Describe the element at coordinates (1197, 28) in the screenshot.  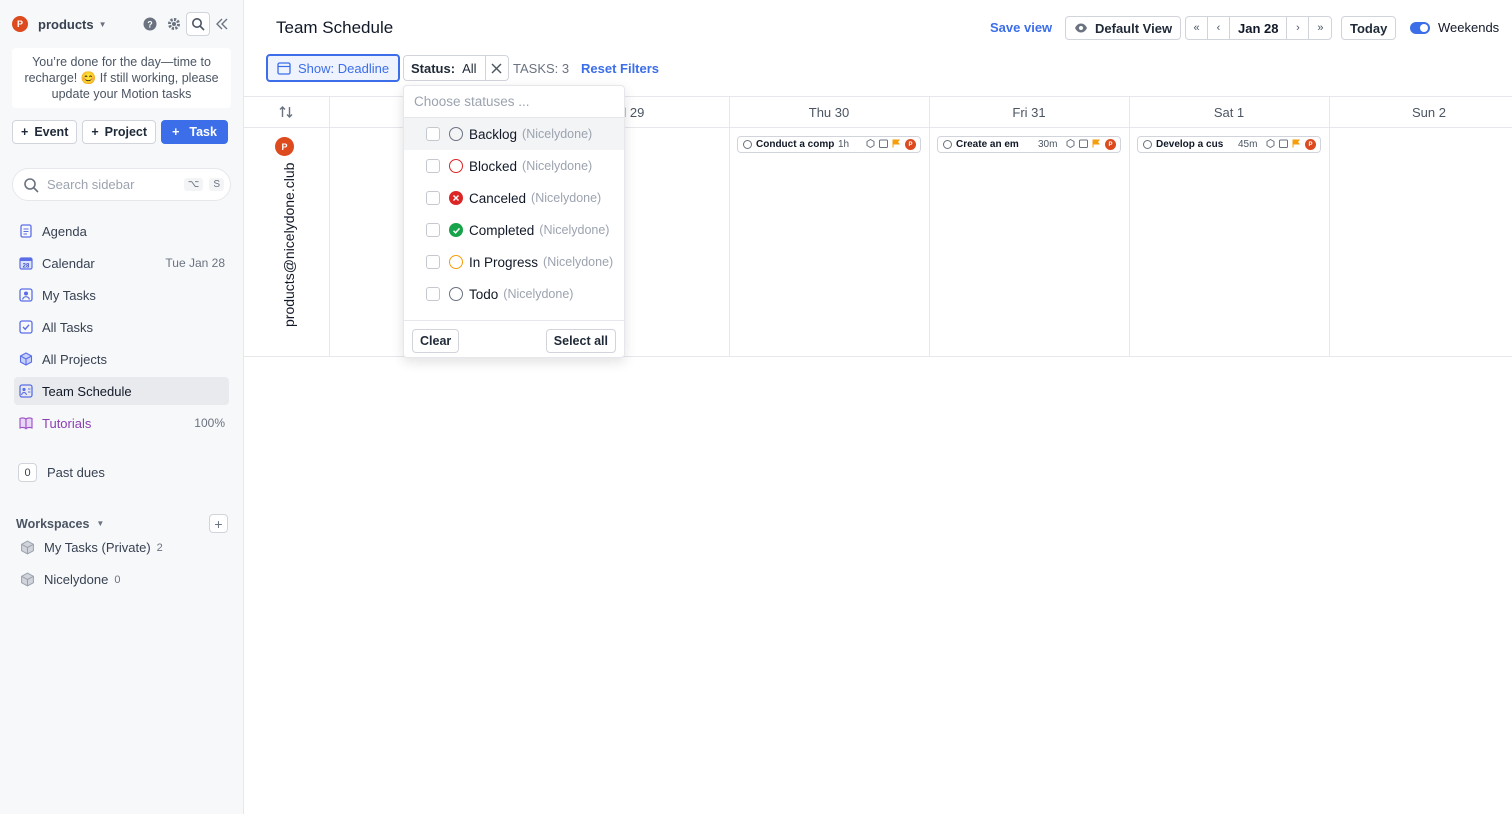
I see `double-chevron-left-icon: «` at that location.